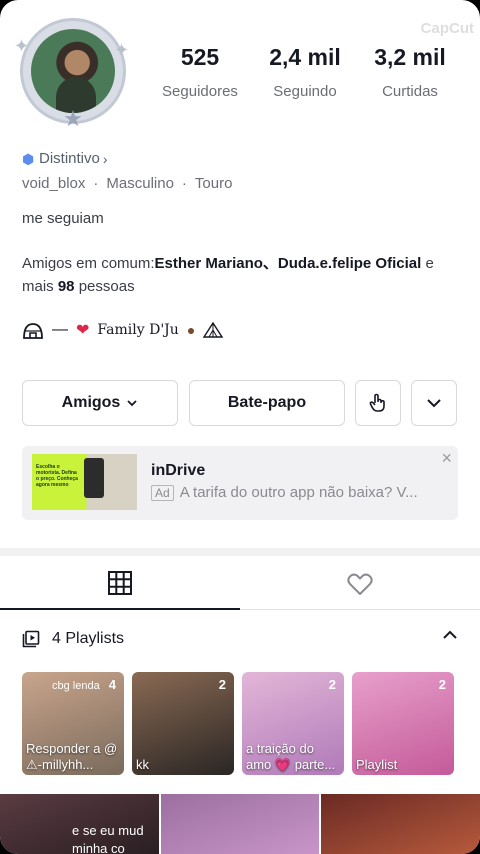 Image resolution: width=480 pixels, height=854 pixels. Describe the element at coordinates (446, 458) in the screenshot. I see `close-icon: ×` at that location.